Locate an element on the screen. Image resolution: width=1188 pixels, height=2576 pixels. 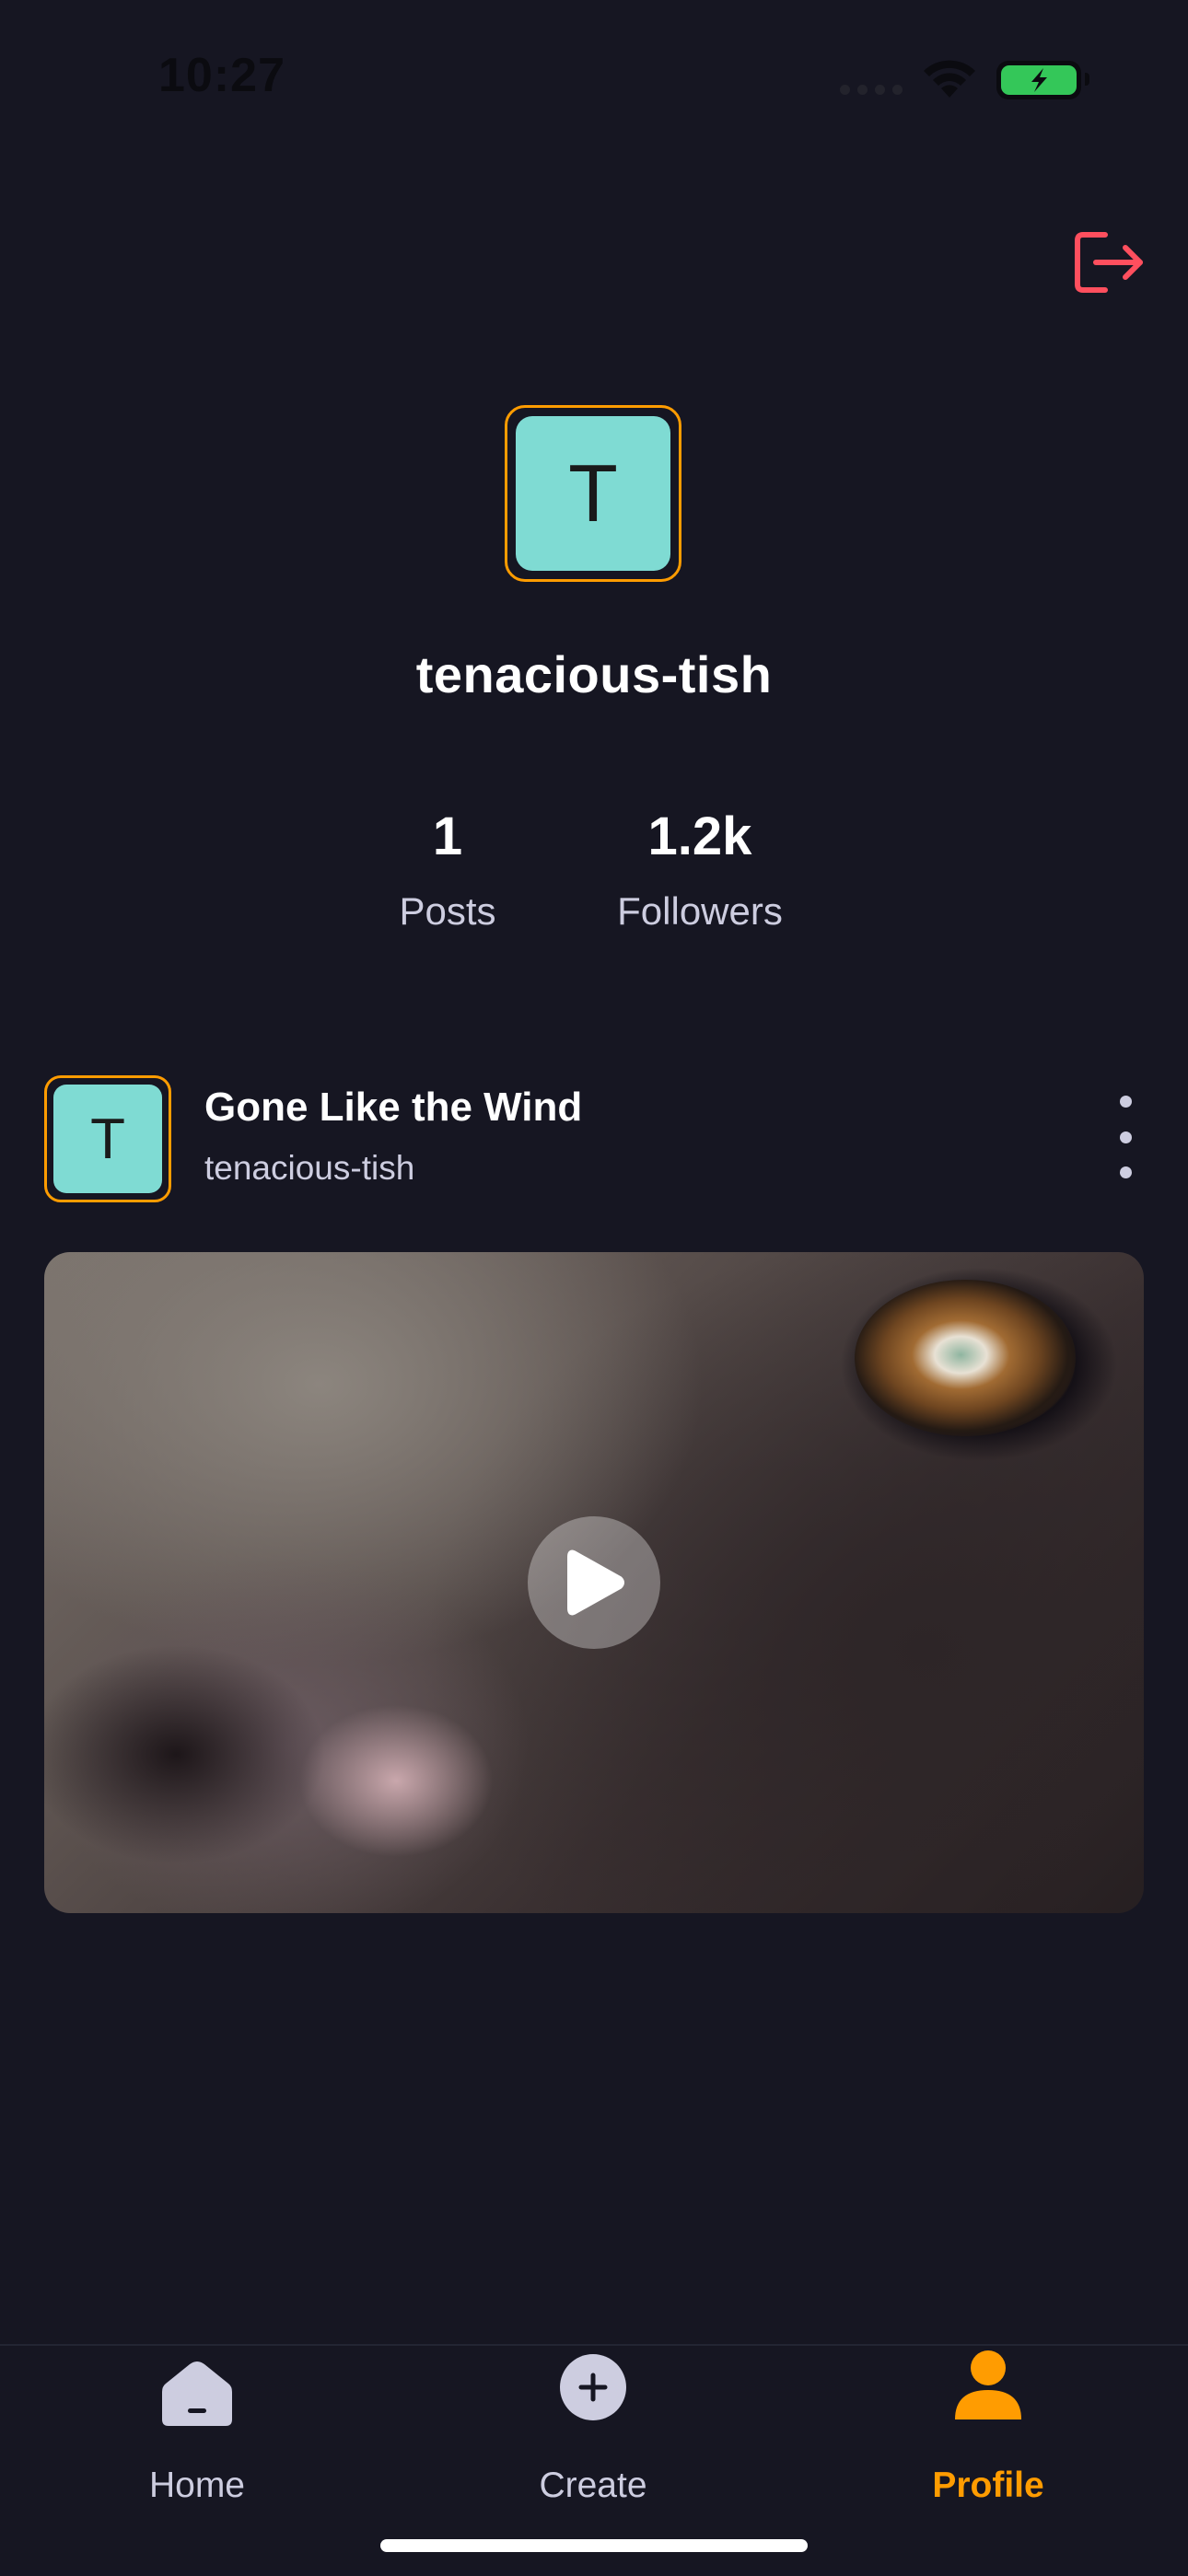
battery-icon is located at coordinates (1042, 80).